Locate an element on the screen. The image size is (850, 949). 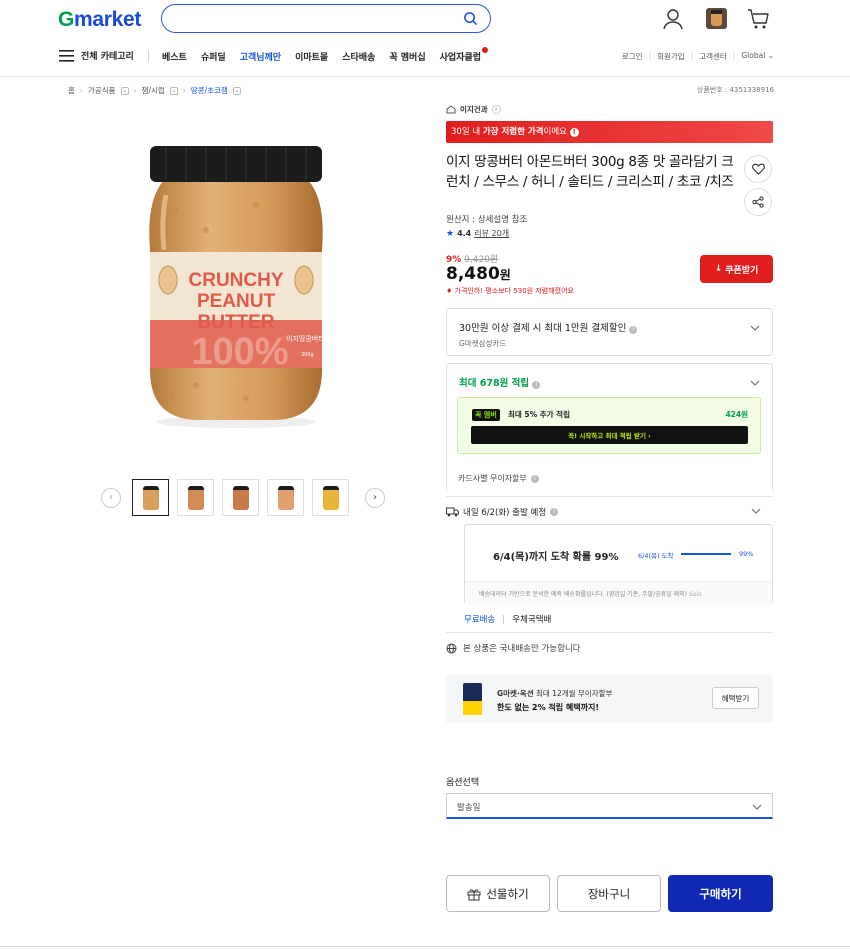
get-benefit-button: 혜택받기 is located at coordinates (735, 698).